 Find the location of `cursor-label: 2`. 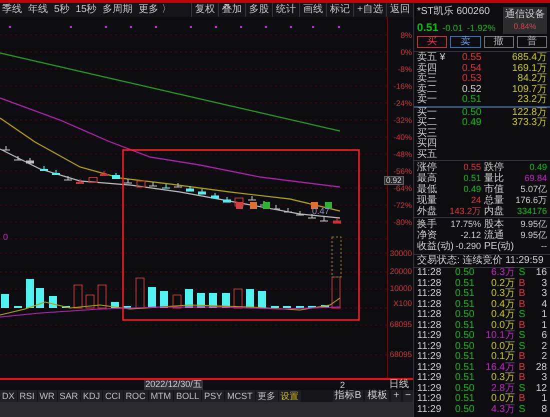

cursor-label: 2 is located at coordinates (343, 385).